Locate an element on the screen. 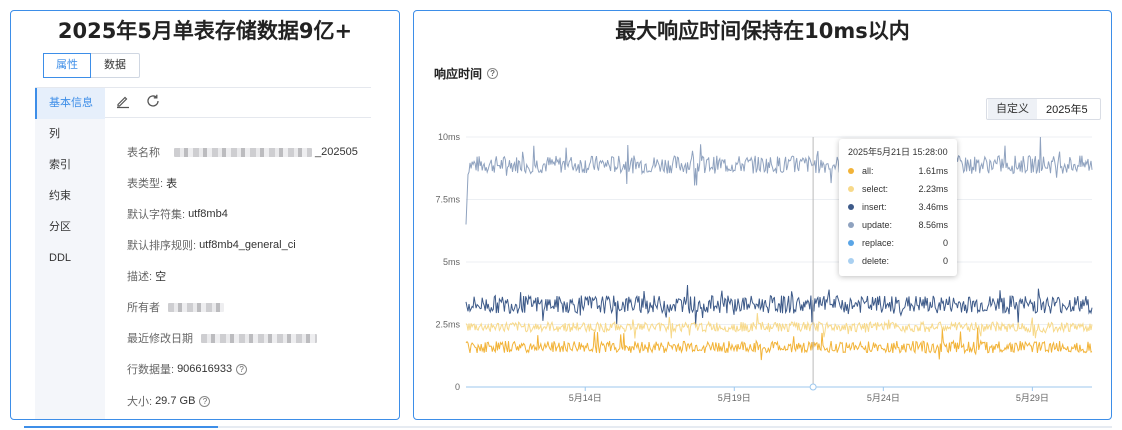 The width and height of the screenshot is (1122, 430). tooltip-series-value: 1.61ms is located at coordinates (933, 171).